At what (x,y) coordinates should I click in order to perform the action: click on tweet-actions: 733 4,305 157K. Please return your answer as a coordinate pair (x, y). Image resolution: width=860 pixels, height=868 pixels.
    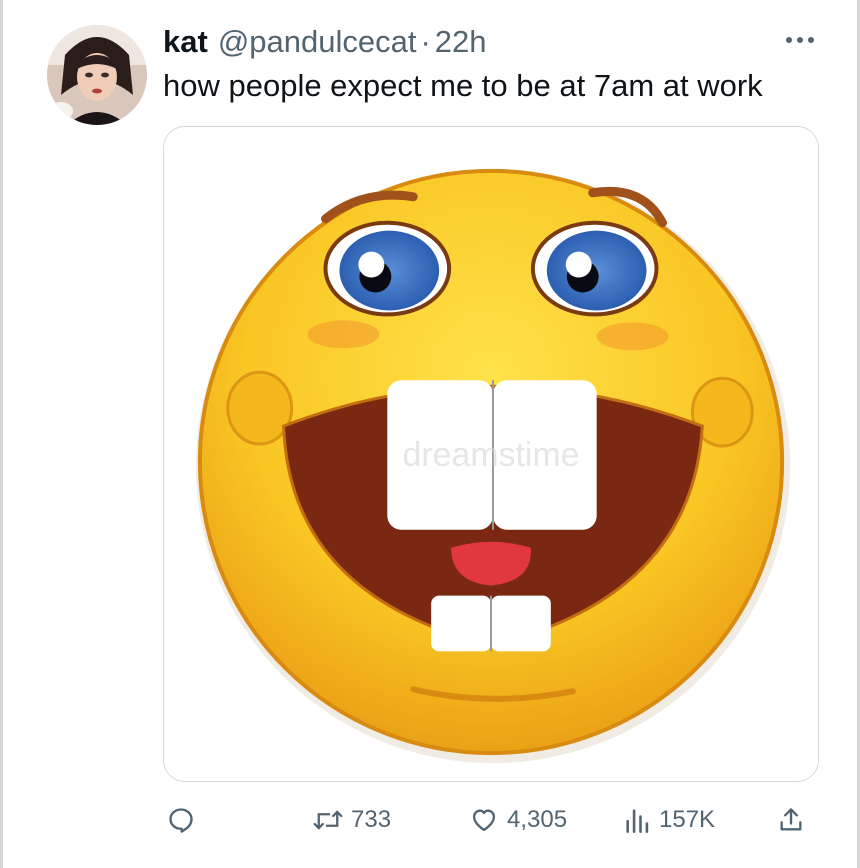
    Looking at the image, I should click on (491, 820).